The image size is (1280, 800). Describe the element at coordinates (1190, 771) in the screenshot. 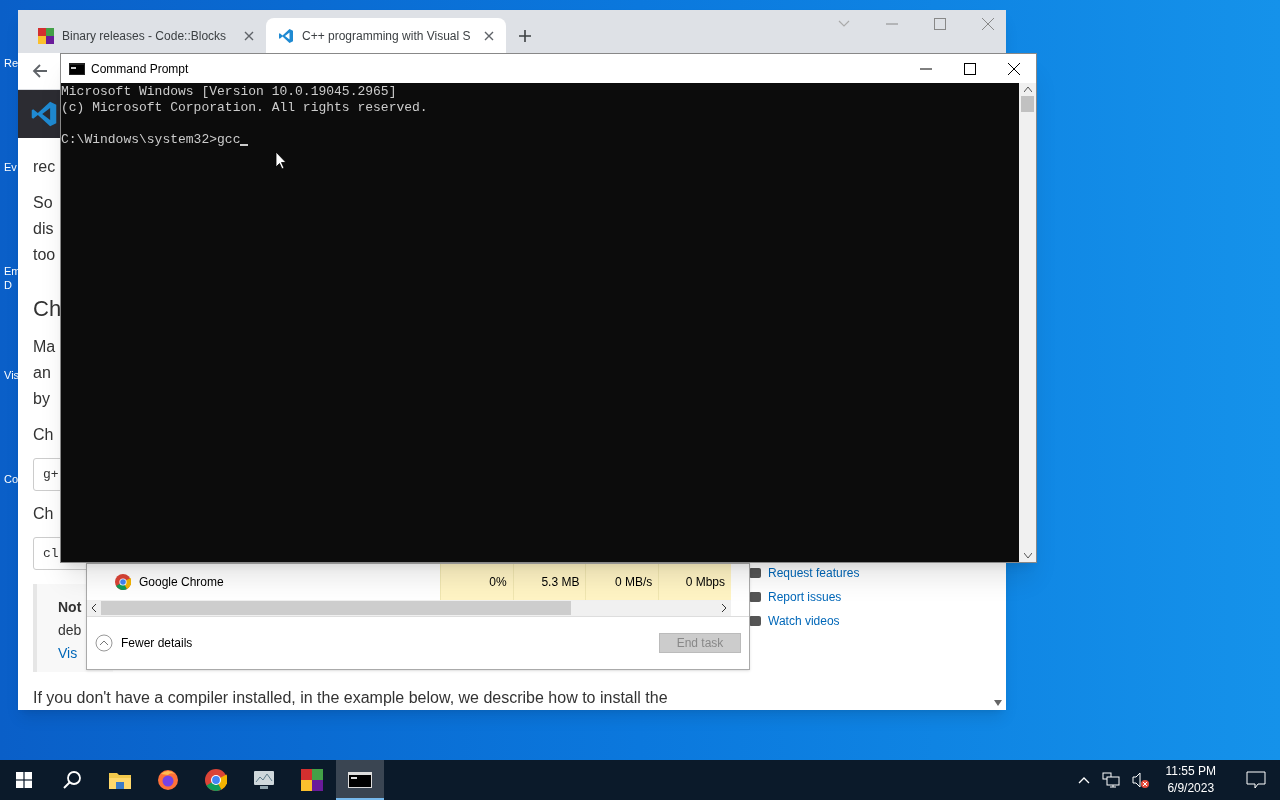

I see `time-text: 11:55 PM` at that location.